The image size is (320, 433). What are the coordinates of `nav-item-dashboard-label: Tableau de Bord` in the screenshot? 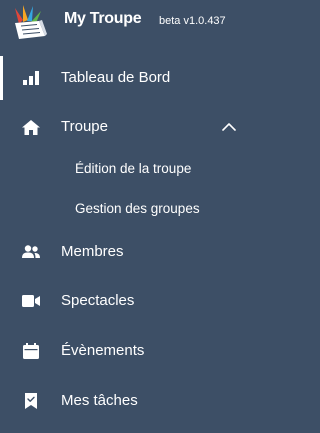 It's located at (116, 77).